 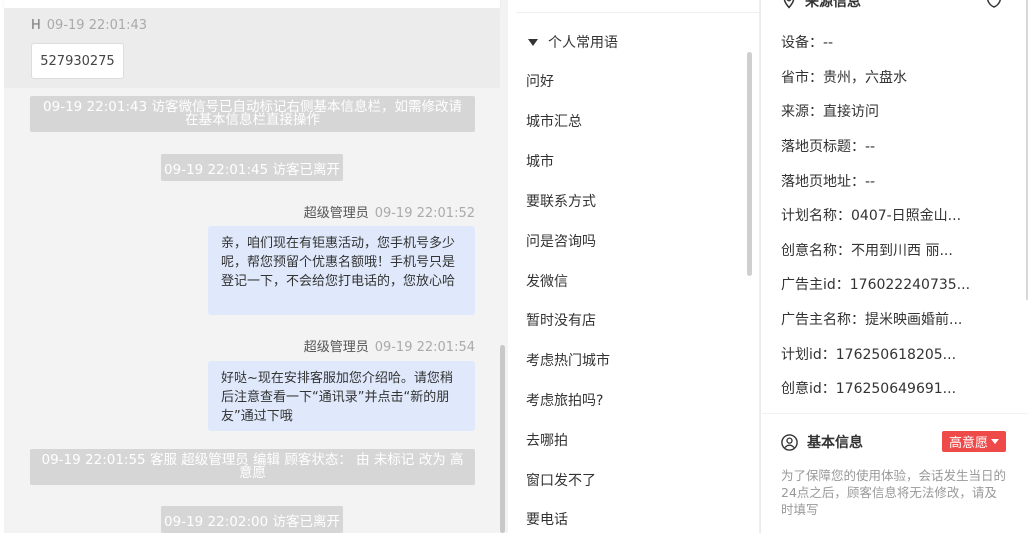 What do you see at coordinates (561, 320) in the screenshot?
I see `phrase-item: 暂时没有店` at bounding box center [561, 320].